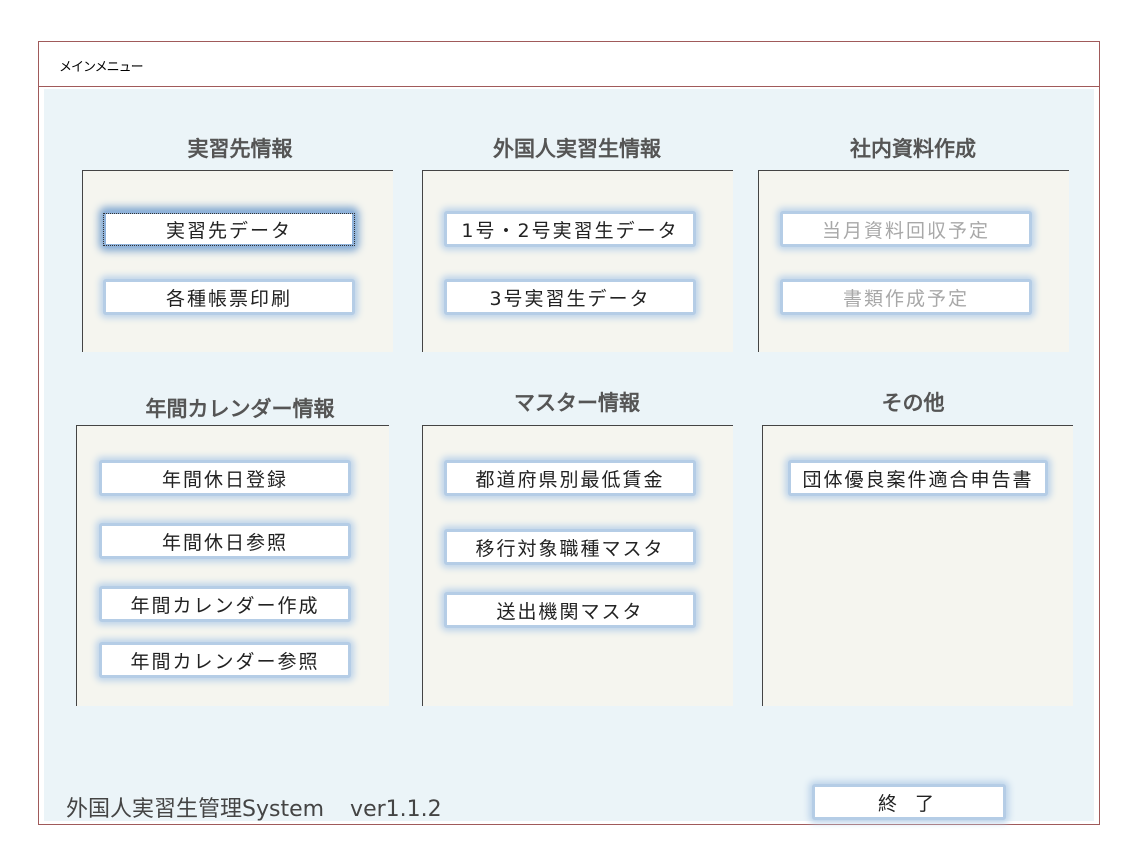  What do you see at coordinates (225, 541) in the screenshot?
I see `annual-holiday-view-button: 年間休日参照` at bounding box center [225, 541].